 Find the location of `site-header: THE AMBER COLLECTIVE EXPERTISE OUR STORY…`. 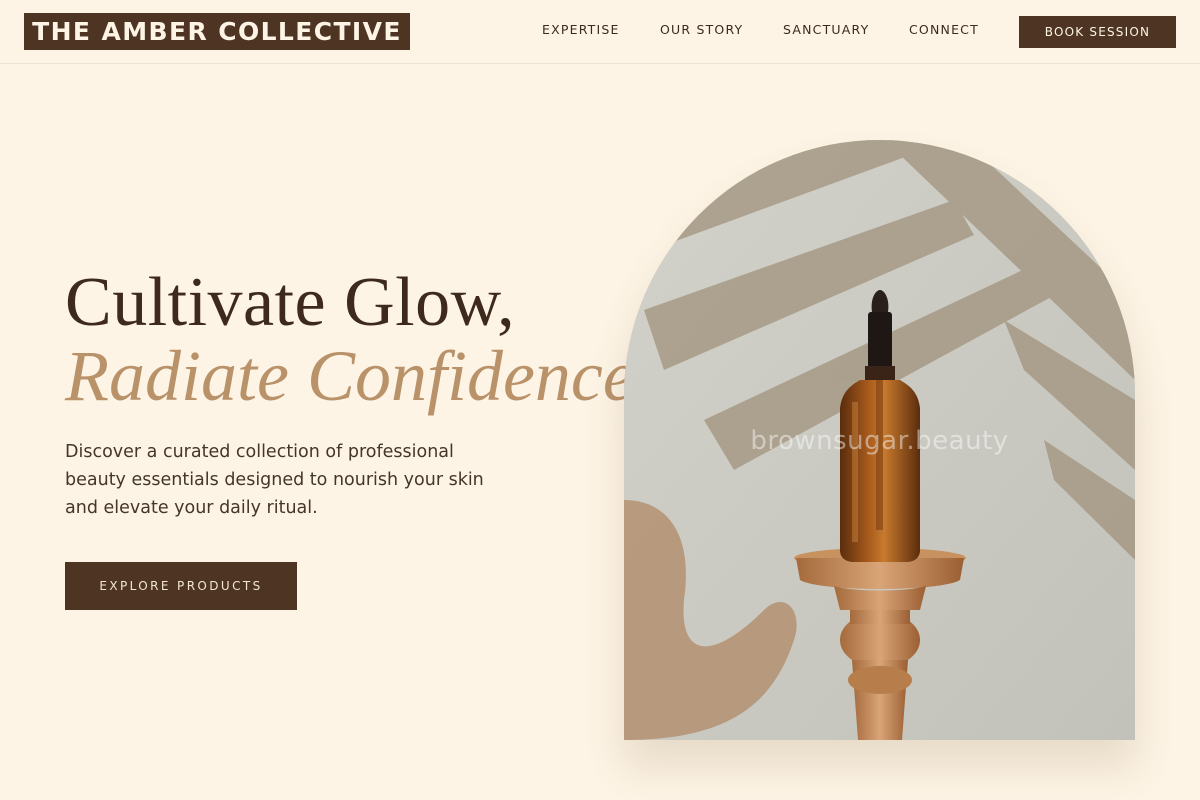

site-header: THE AMBER COLLECTIVE EXPERTISE OUR STORY… is located at coordinates (600, 32).